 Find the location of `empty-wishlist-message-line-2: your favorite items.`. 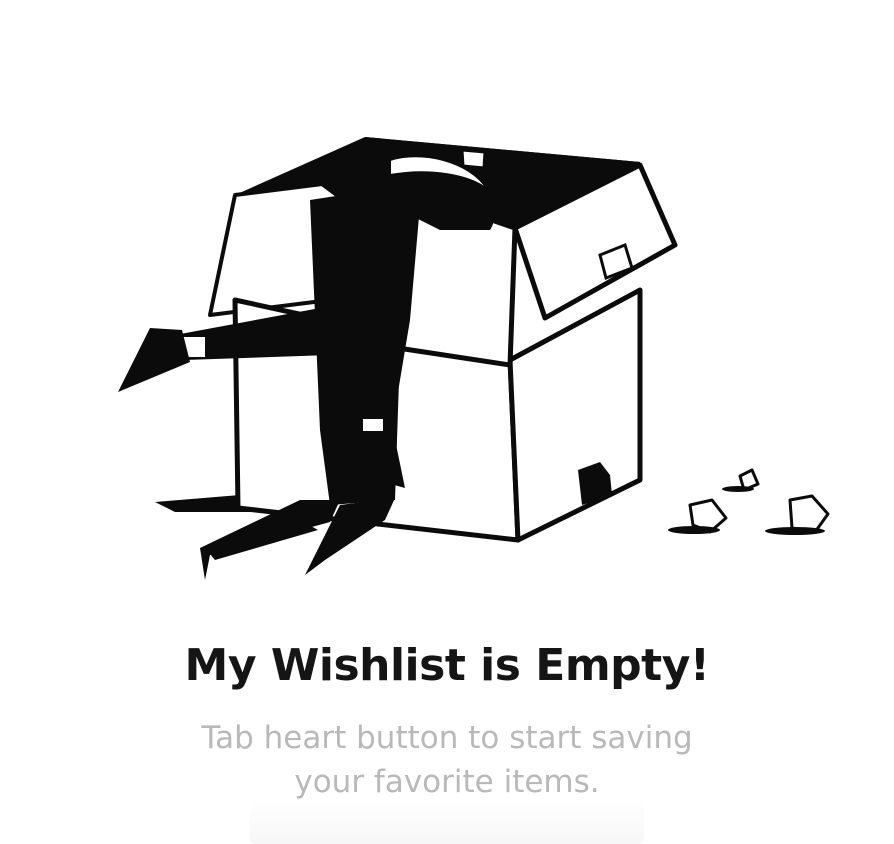

empty-wishlist-message-line-2: your favorite items. is located at coordinates (447, 782).